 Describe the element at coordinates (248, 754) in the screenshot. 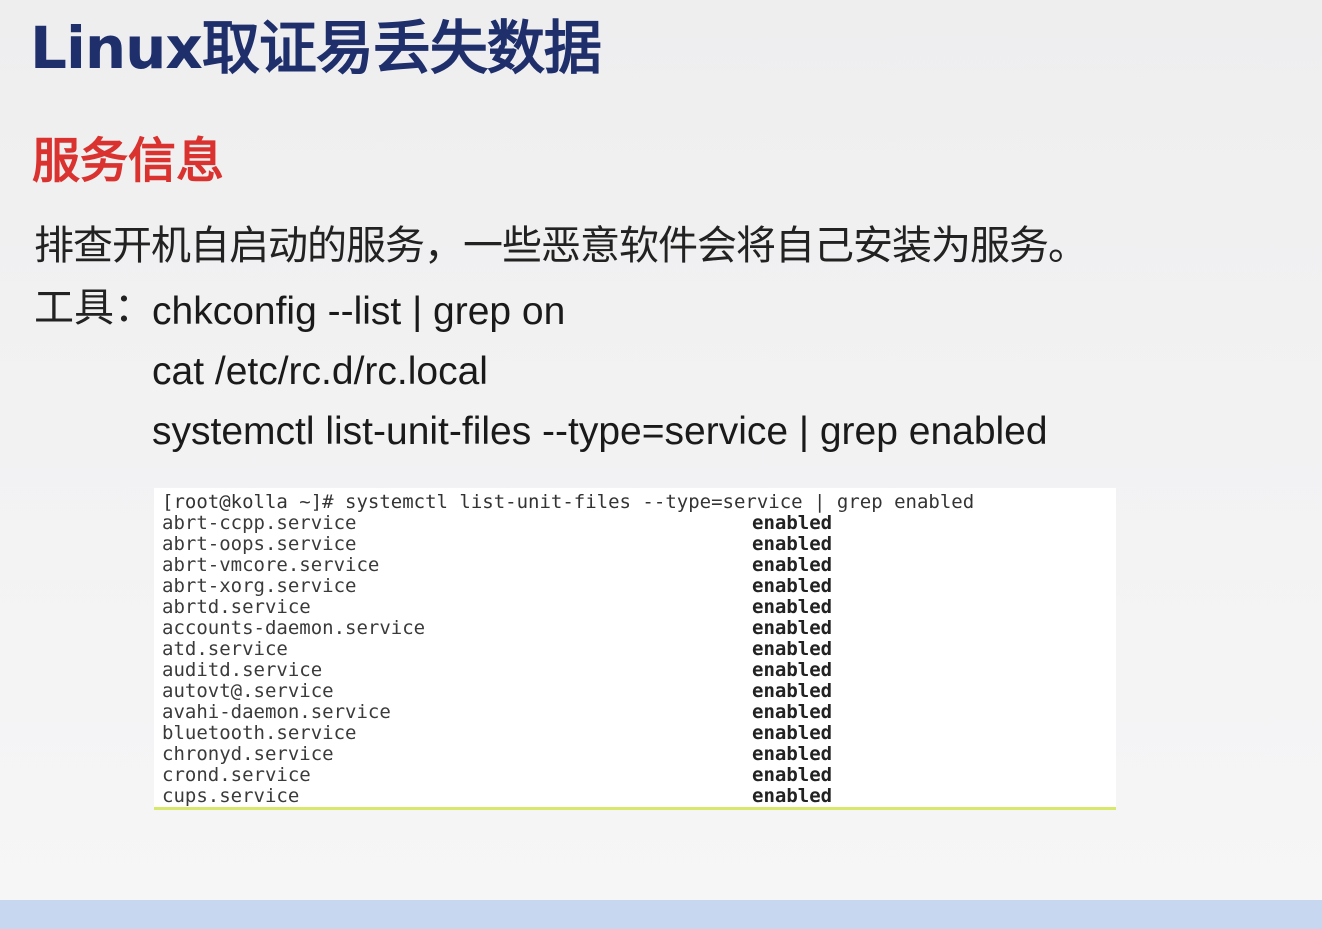

I see `service-unit-name: chronyd.service` at that location.